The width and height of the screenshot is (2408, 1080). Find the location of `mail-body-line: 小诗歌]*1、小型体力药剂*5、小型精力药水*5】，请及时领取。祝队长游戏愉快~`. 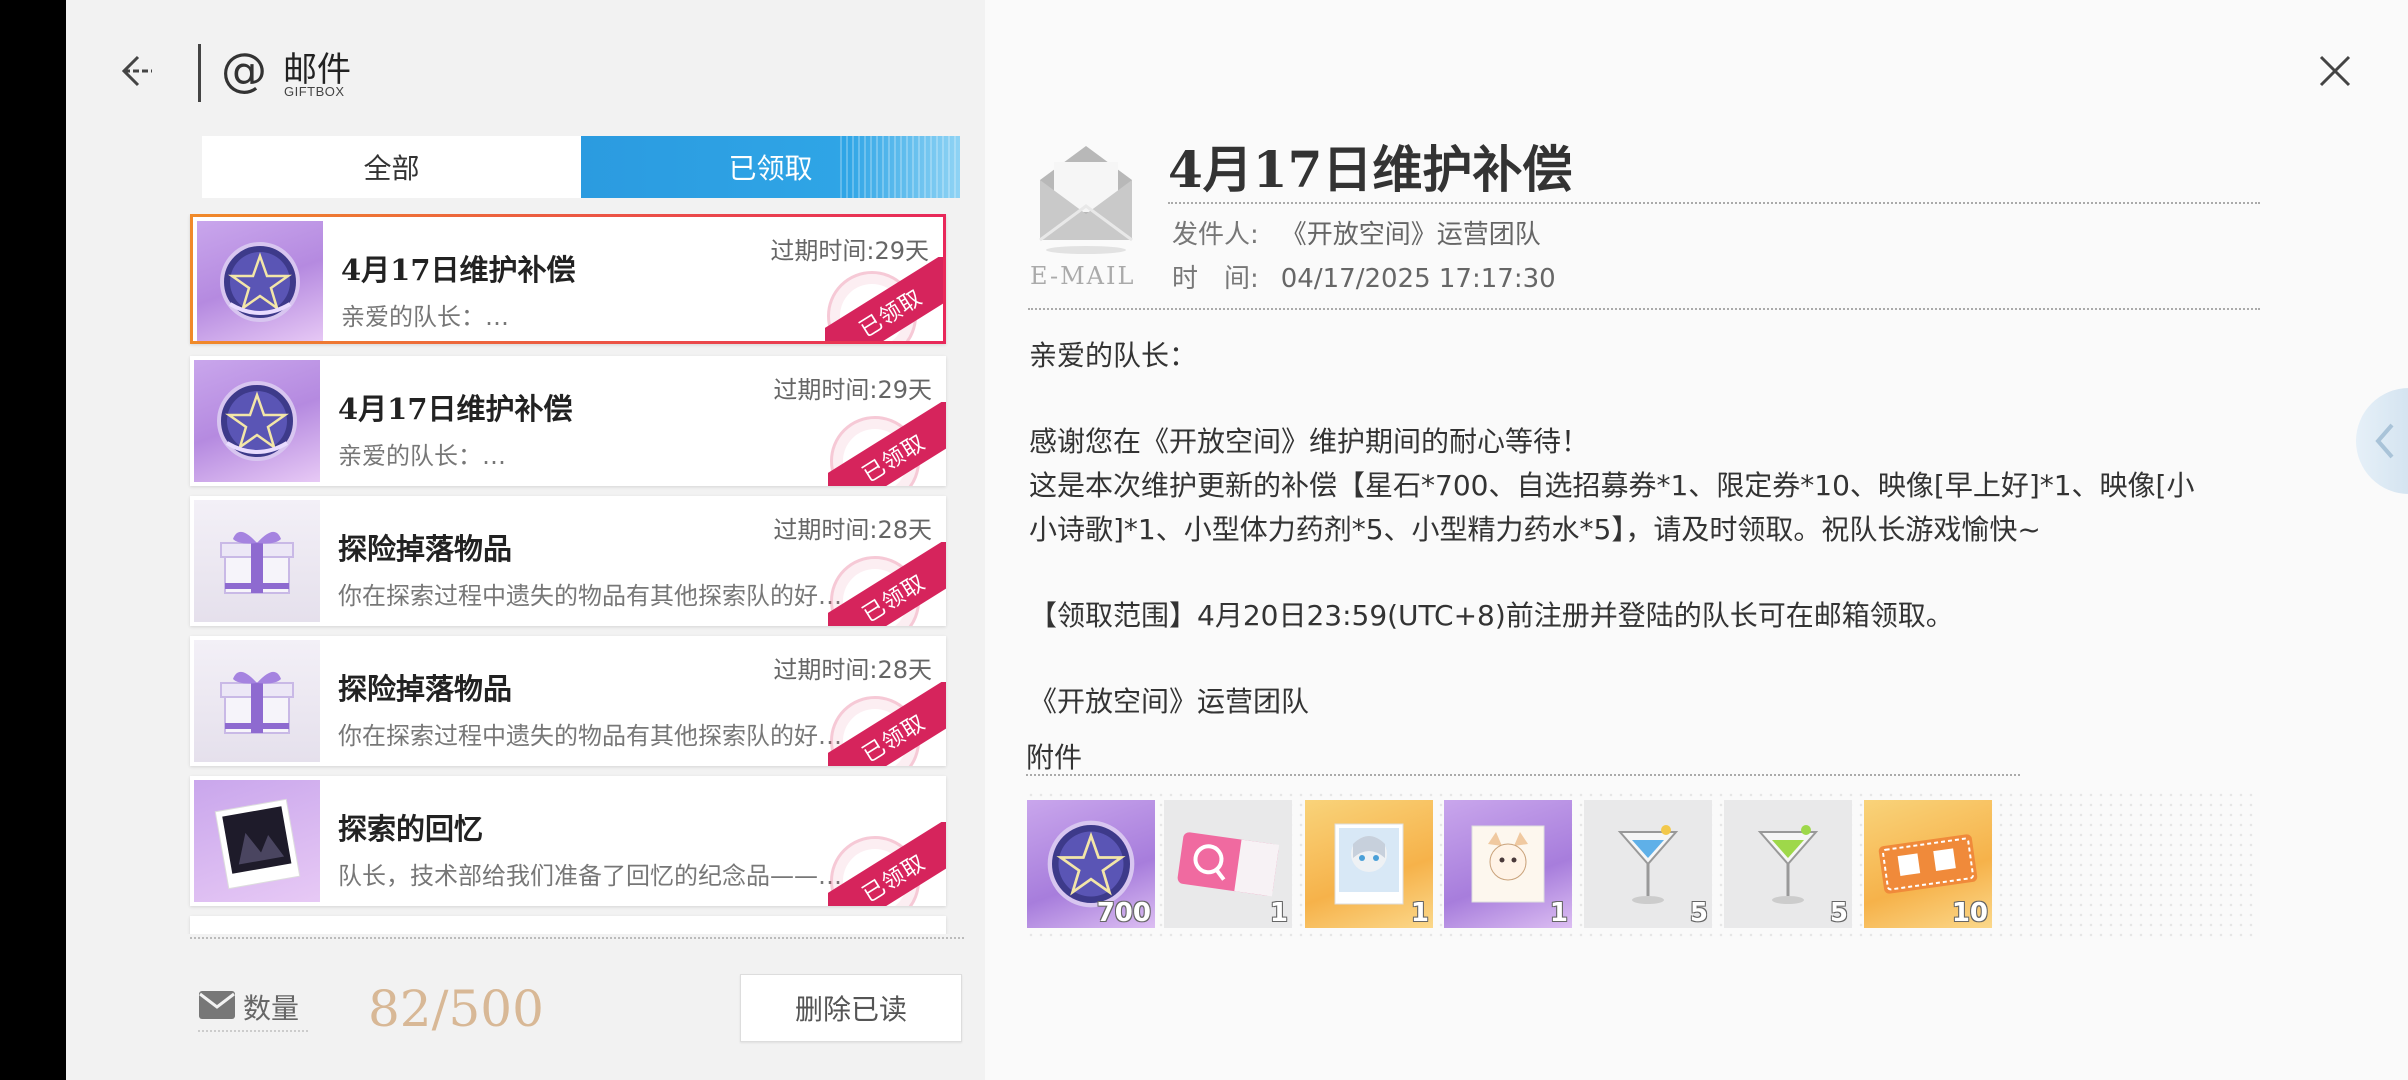

mail-body-line: 小诗歌]*1、小型体力药剂*5、小型精力药水*5】，请及时领取。祝队长游戏愉快~ is located at coordinates (1535, 529).